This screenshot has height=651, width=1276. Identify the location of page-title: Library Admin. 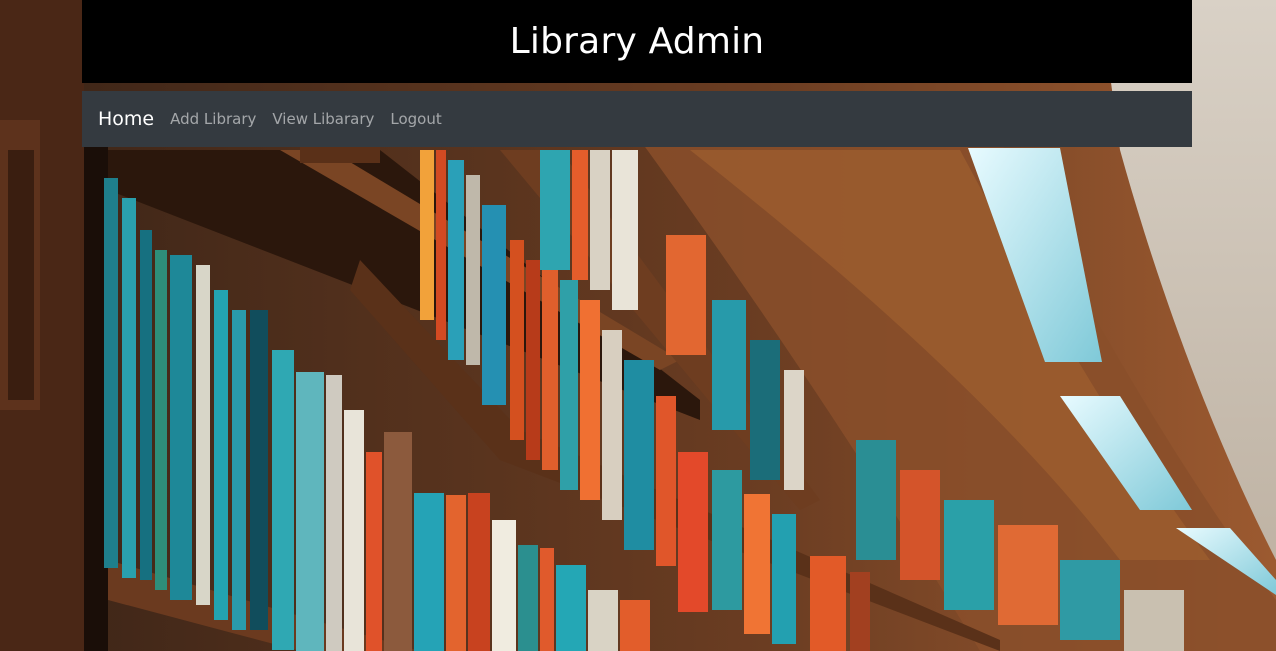
(637, 41).